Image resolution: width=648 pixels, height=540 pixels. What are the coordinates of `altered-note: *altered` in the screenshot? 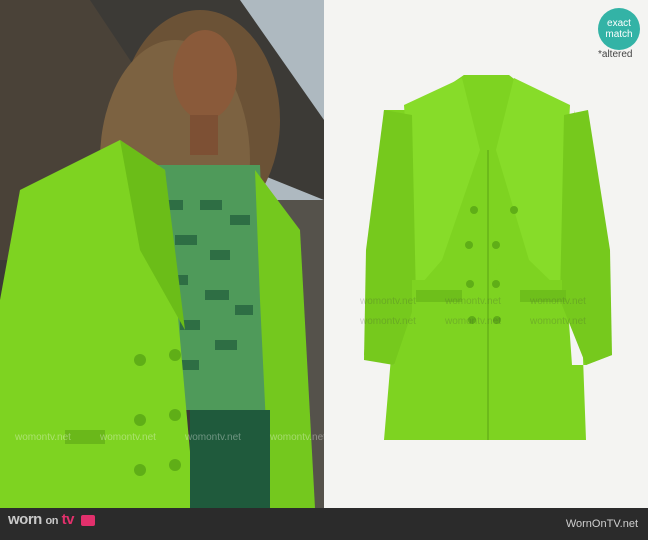 It's located at (615, 54).